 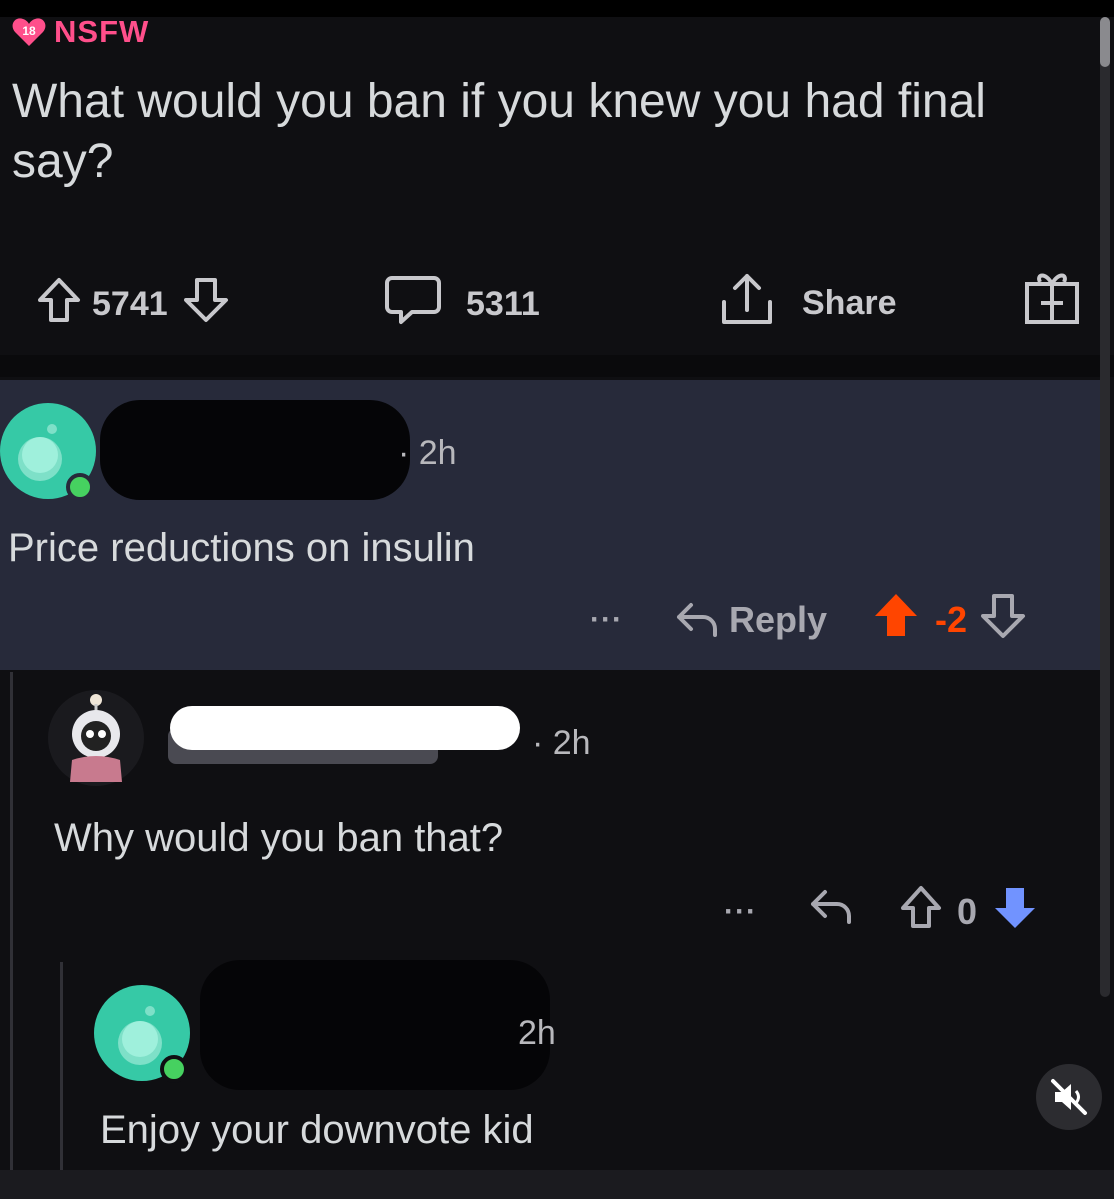 What do you see at coordinates (747, 303) in the screenshot?
I see `share-icon` at bounding box center [747, 303].